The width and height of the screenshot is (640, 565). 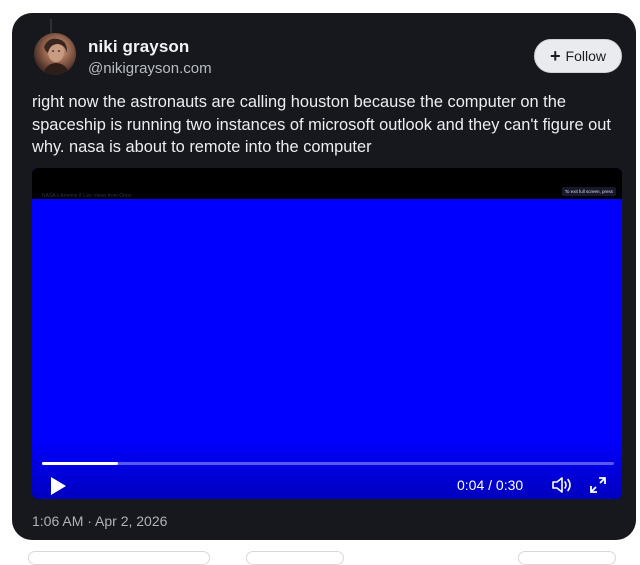 I want to click on avatar-photo-icon, so click(x=56, y=56).